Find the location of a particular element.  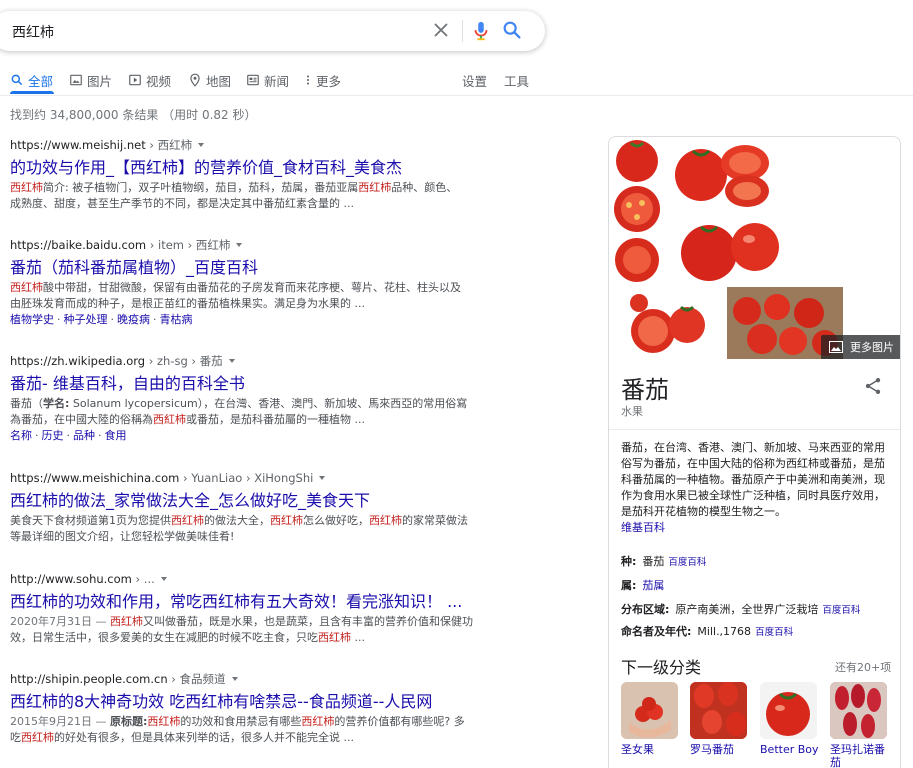

sitelink: 名称 is located at coordinates (21, 435).